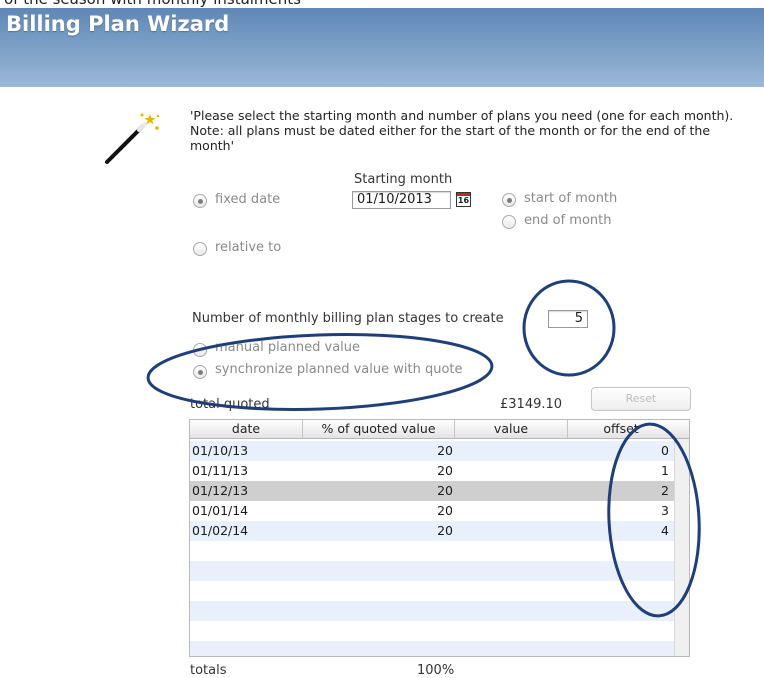  What do you see at coordinates (665, 450) in the screenshot?
I see `cell-offset: 0` at bounding box center [665, 450].